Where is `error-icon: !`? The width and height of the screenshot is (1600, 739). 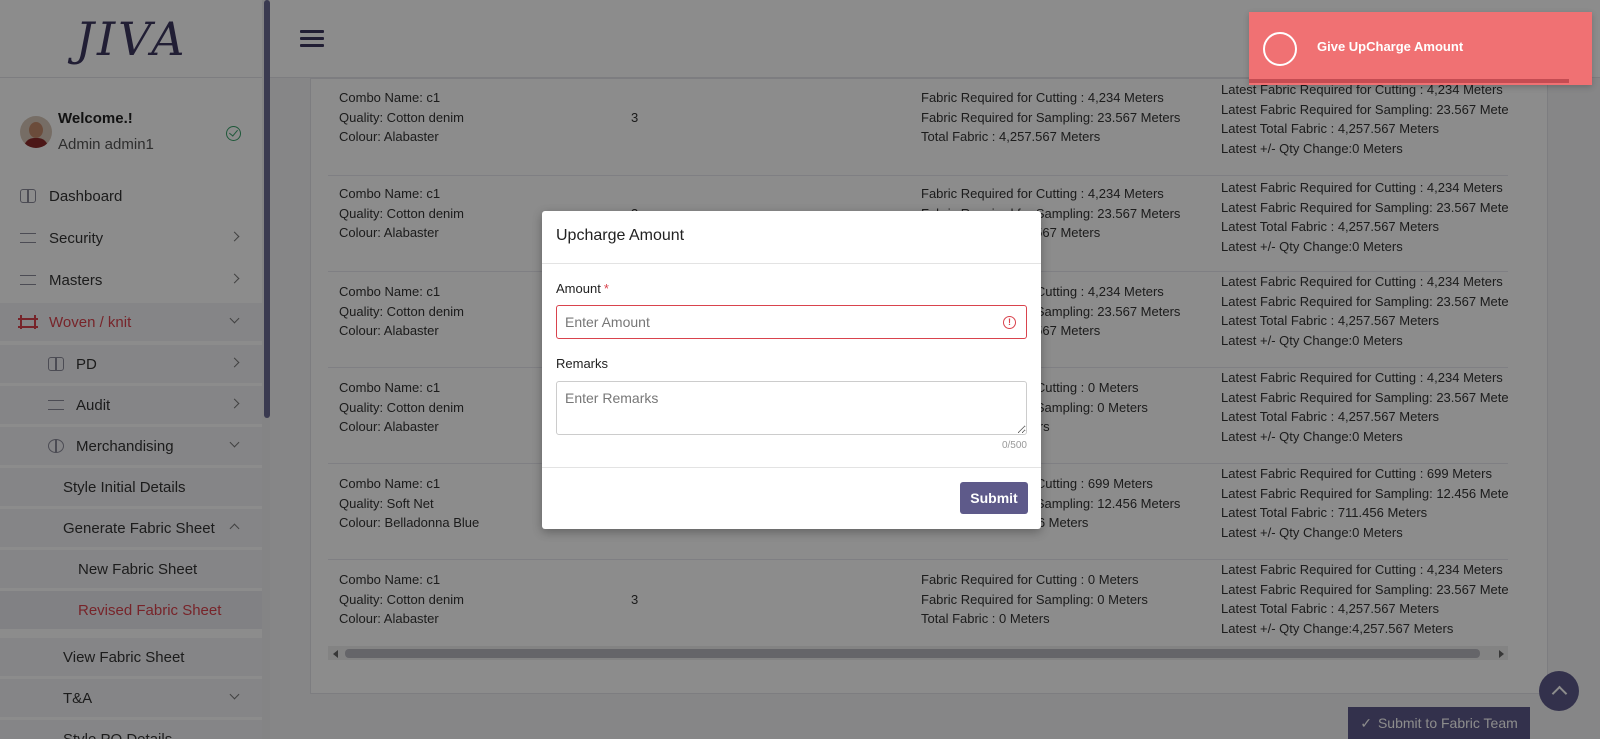
error-icon: ! is located at coordinates (1009, 322).